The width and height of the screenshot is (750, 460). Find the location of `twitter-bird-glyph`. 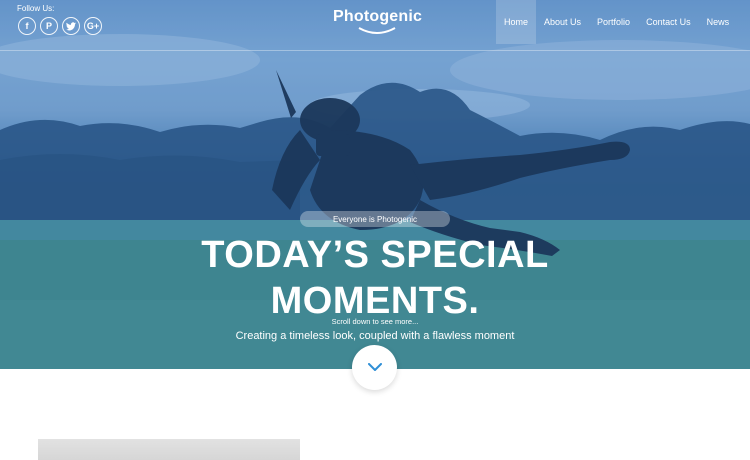

twitter-bird-glyph is located at coordinates (71, 25).